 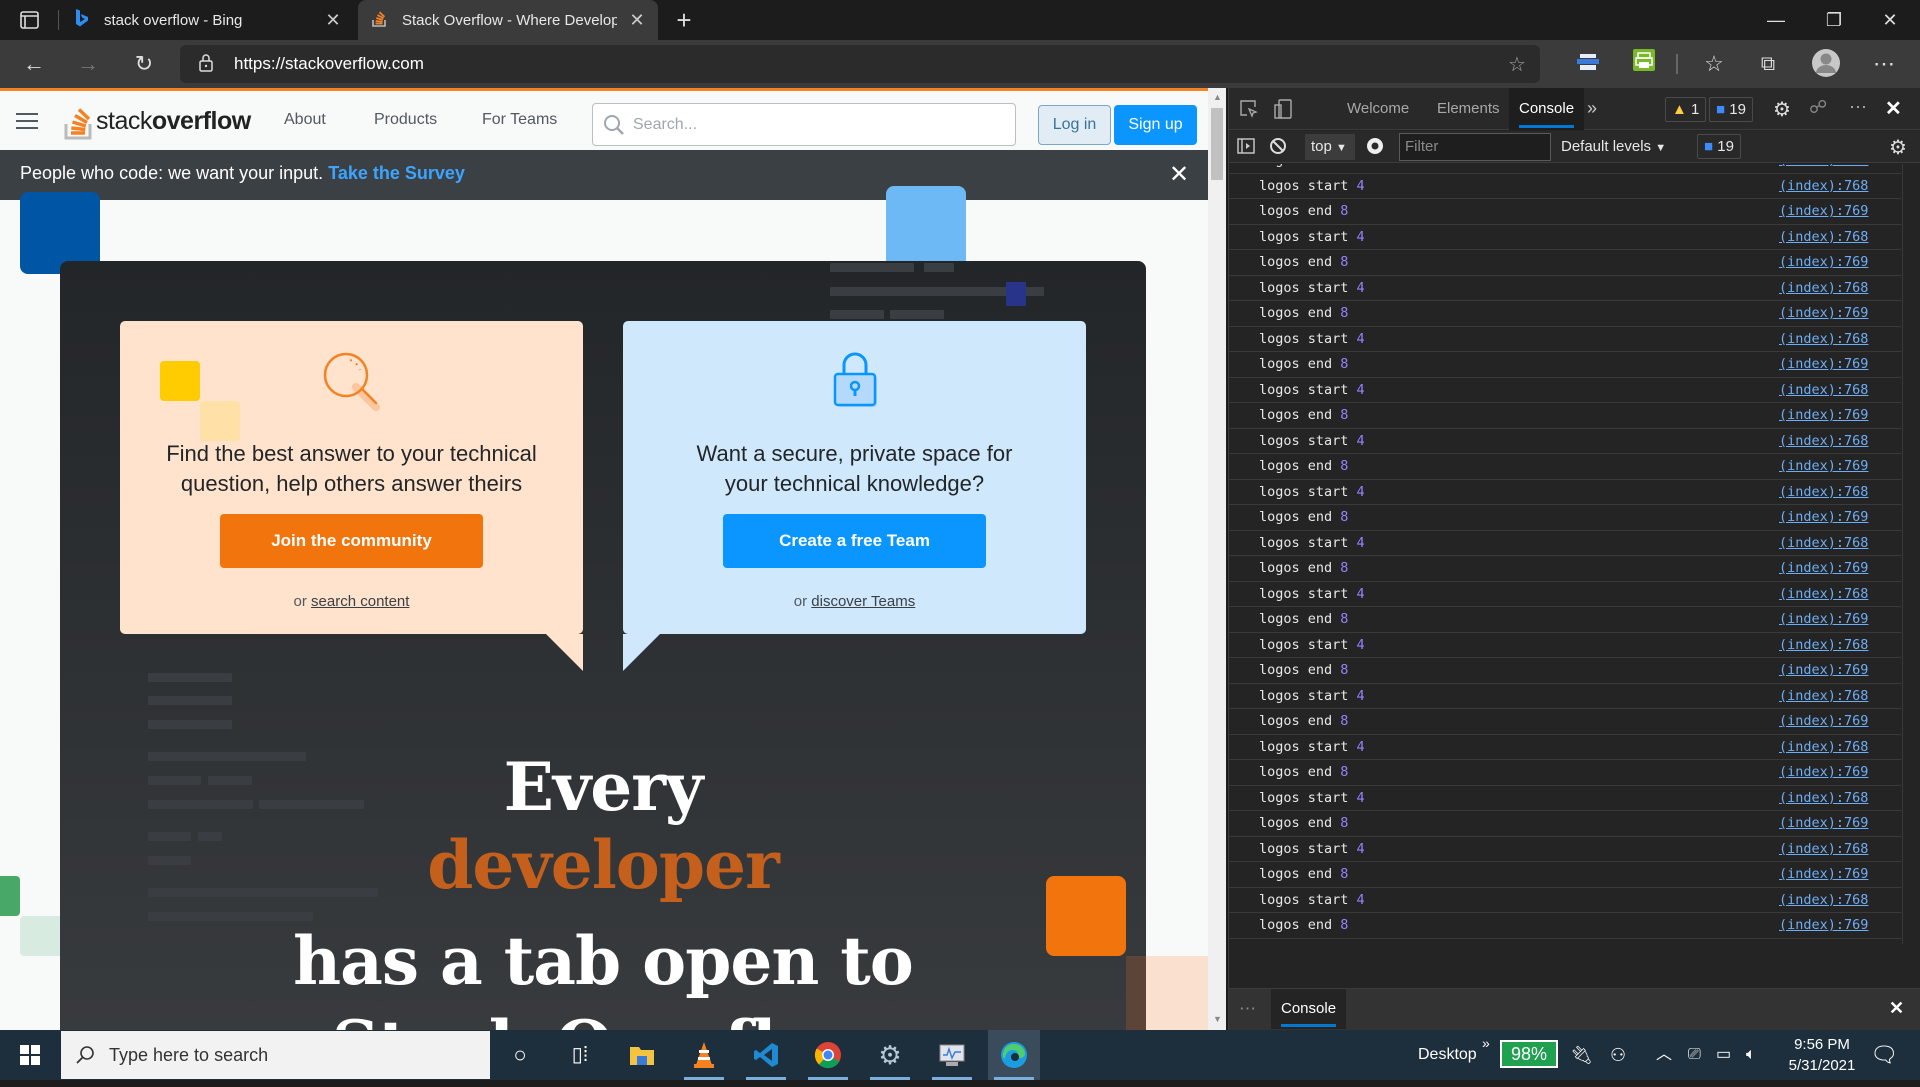 What do you see at coordinates (1644, 64) in the screenshot?
I see `print-extension-icon` at bounding box center [1644, 64].